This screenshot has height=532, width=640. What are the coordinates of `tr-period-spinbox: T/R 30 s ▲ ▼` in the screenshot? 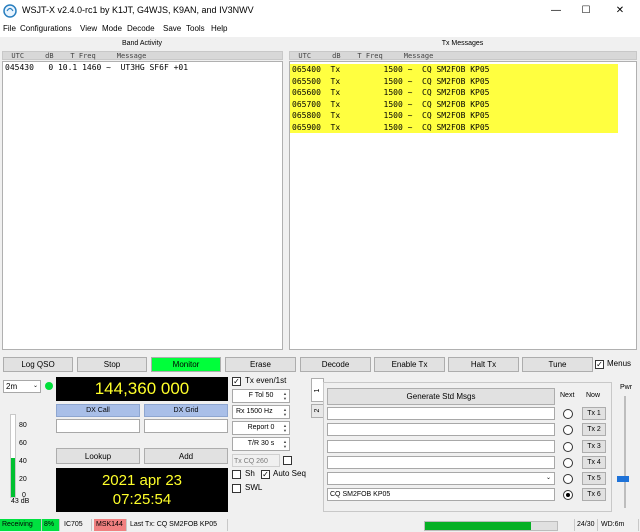 It's located at (261, 444).